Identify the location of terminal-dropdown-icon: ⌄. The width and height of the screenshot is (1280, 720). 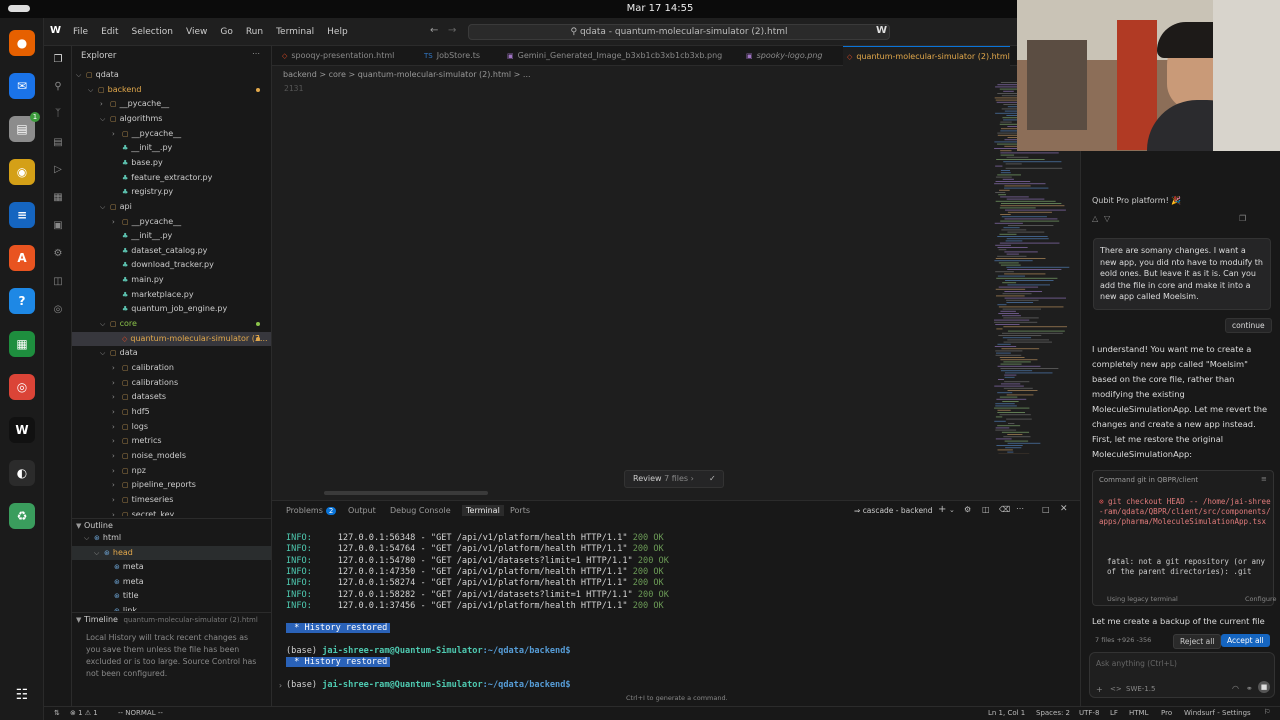
(952, 510).